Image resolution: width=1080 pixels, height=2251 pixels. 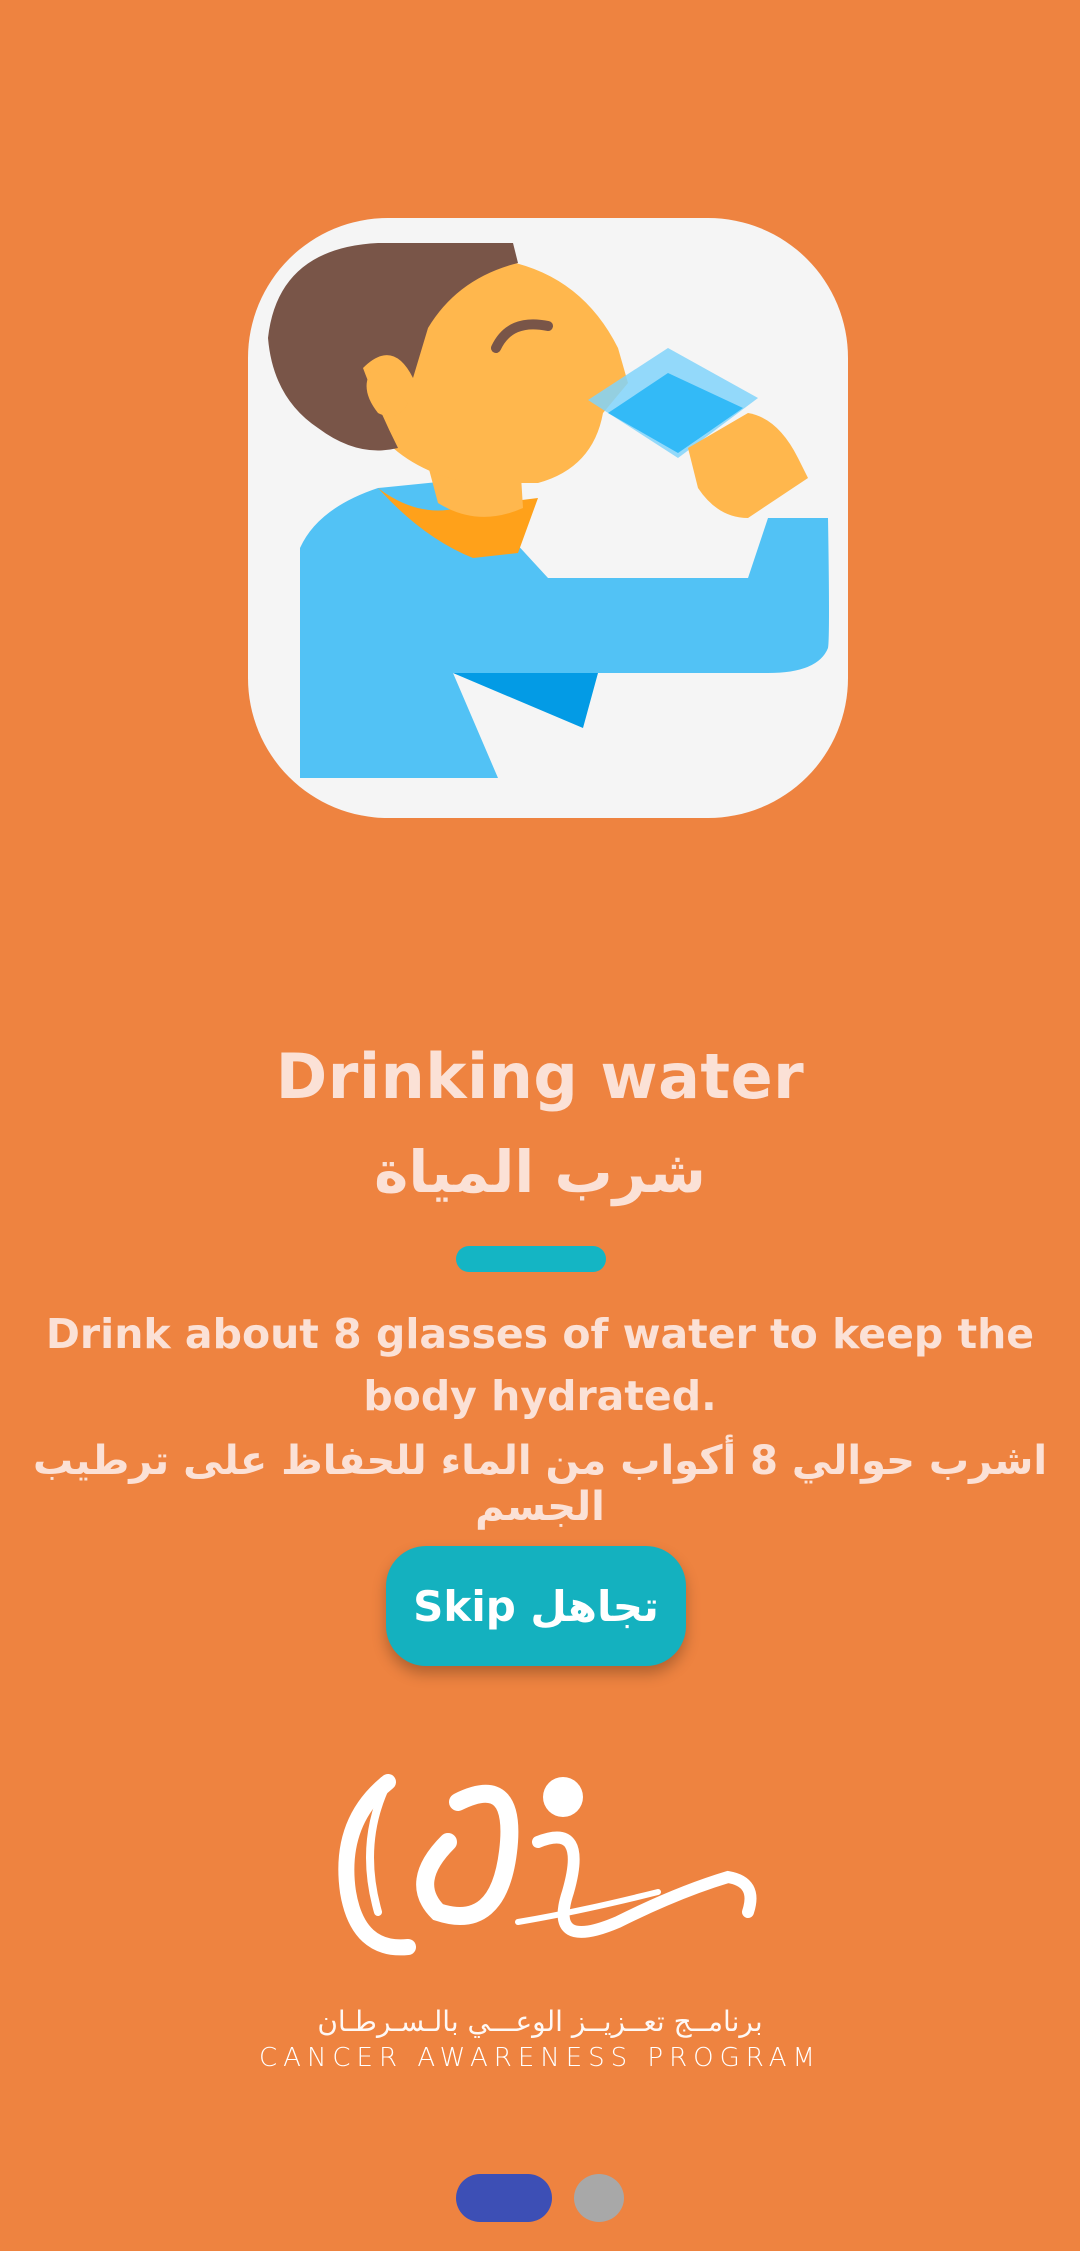 I want to click on logo-text-en: CANCER AWARENESS PROGRAM, so click(x=540, y=2058).